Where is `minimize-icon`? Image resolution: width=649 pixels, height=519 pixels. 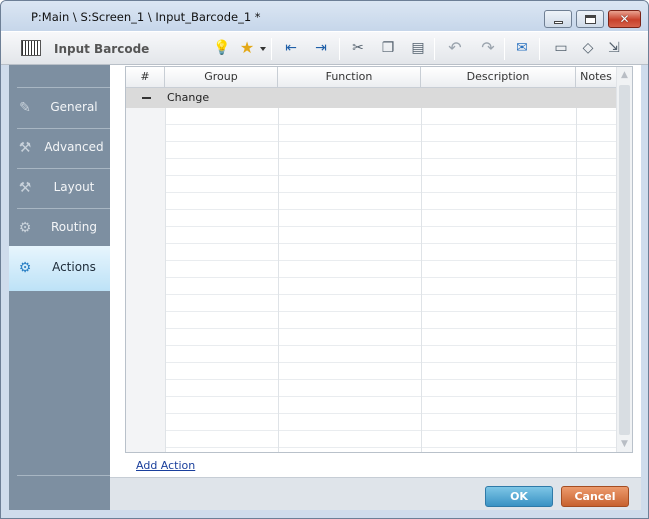 minimize-icon is located at coordinates (558, 22).